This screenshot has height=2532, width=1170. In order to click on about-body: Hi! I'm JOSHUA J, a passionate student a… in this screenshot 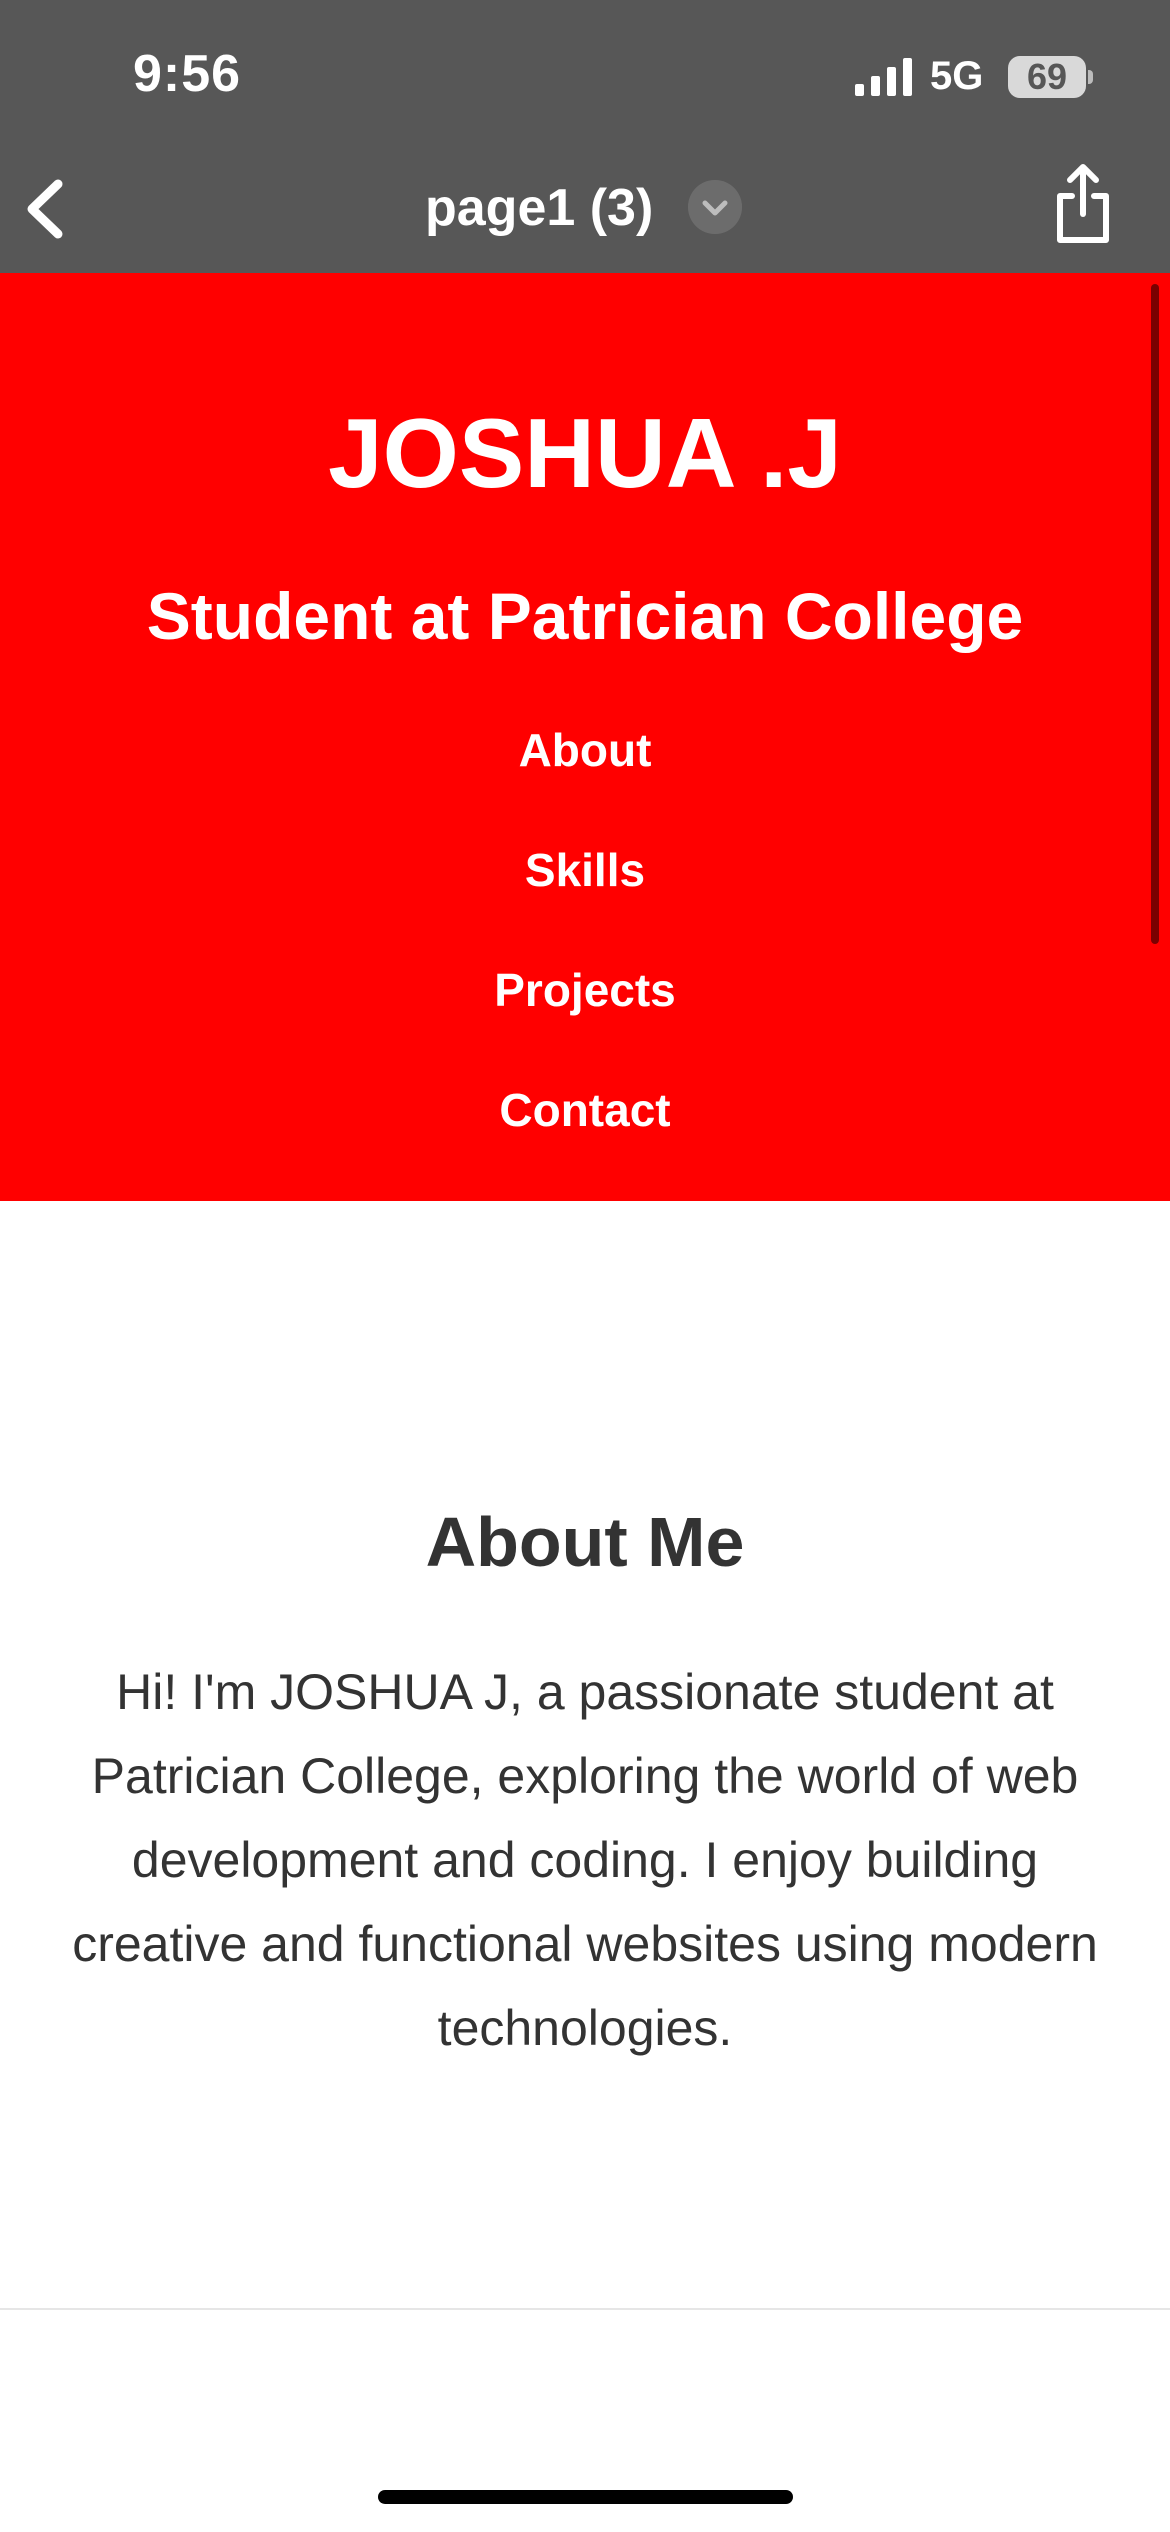, I will do `click(585, 1860)`.